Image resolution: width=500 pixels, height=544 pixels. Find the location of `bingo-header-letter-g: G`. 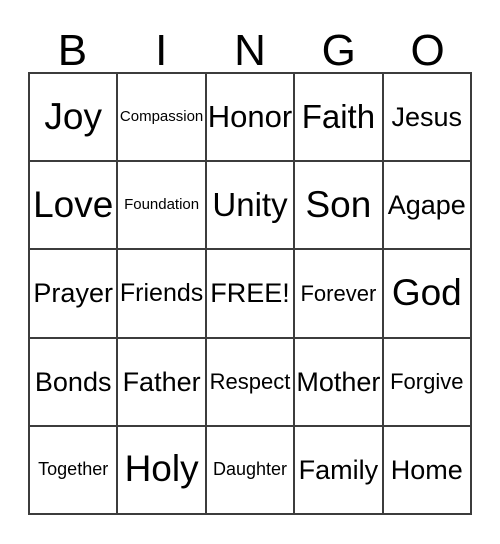

bingo-header-letter-g: G is located at coordinates (338, 49).